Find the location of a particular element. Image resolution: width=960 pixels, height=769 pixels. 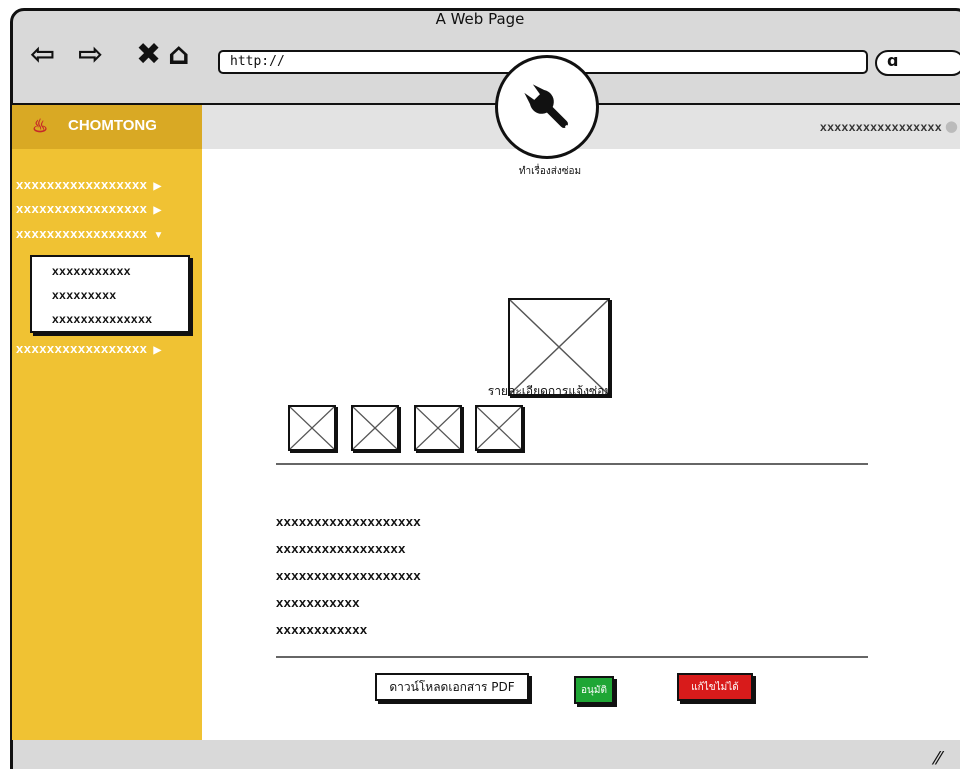

sidebar-item-4: xxxxxxxxxxxxxxxxx ▶ is located at coordinates (107, 351).